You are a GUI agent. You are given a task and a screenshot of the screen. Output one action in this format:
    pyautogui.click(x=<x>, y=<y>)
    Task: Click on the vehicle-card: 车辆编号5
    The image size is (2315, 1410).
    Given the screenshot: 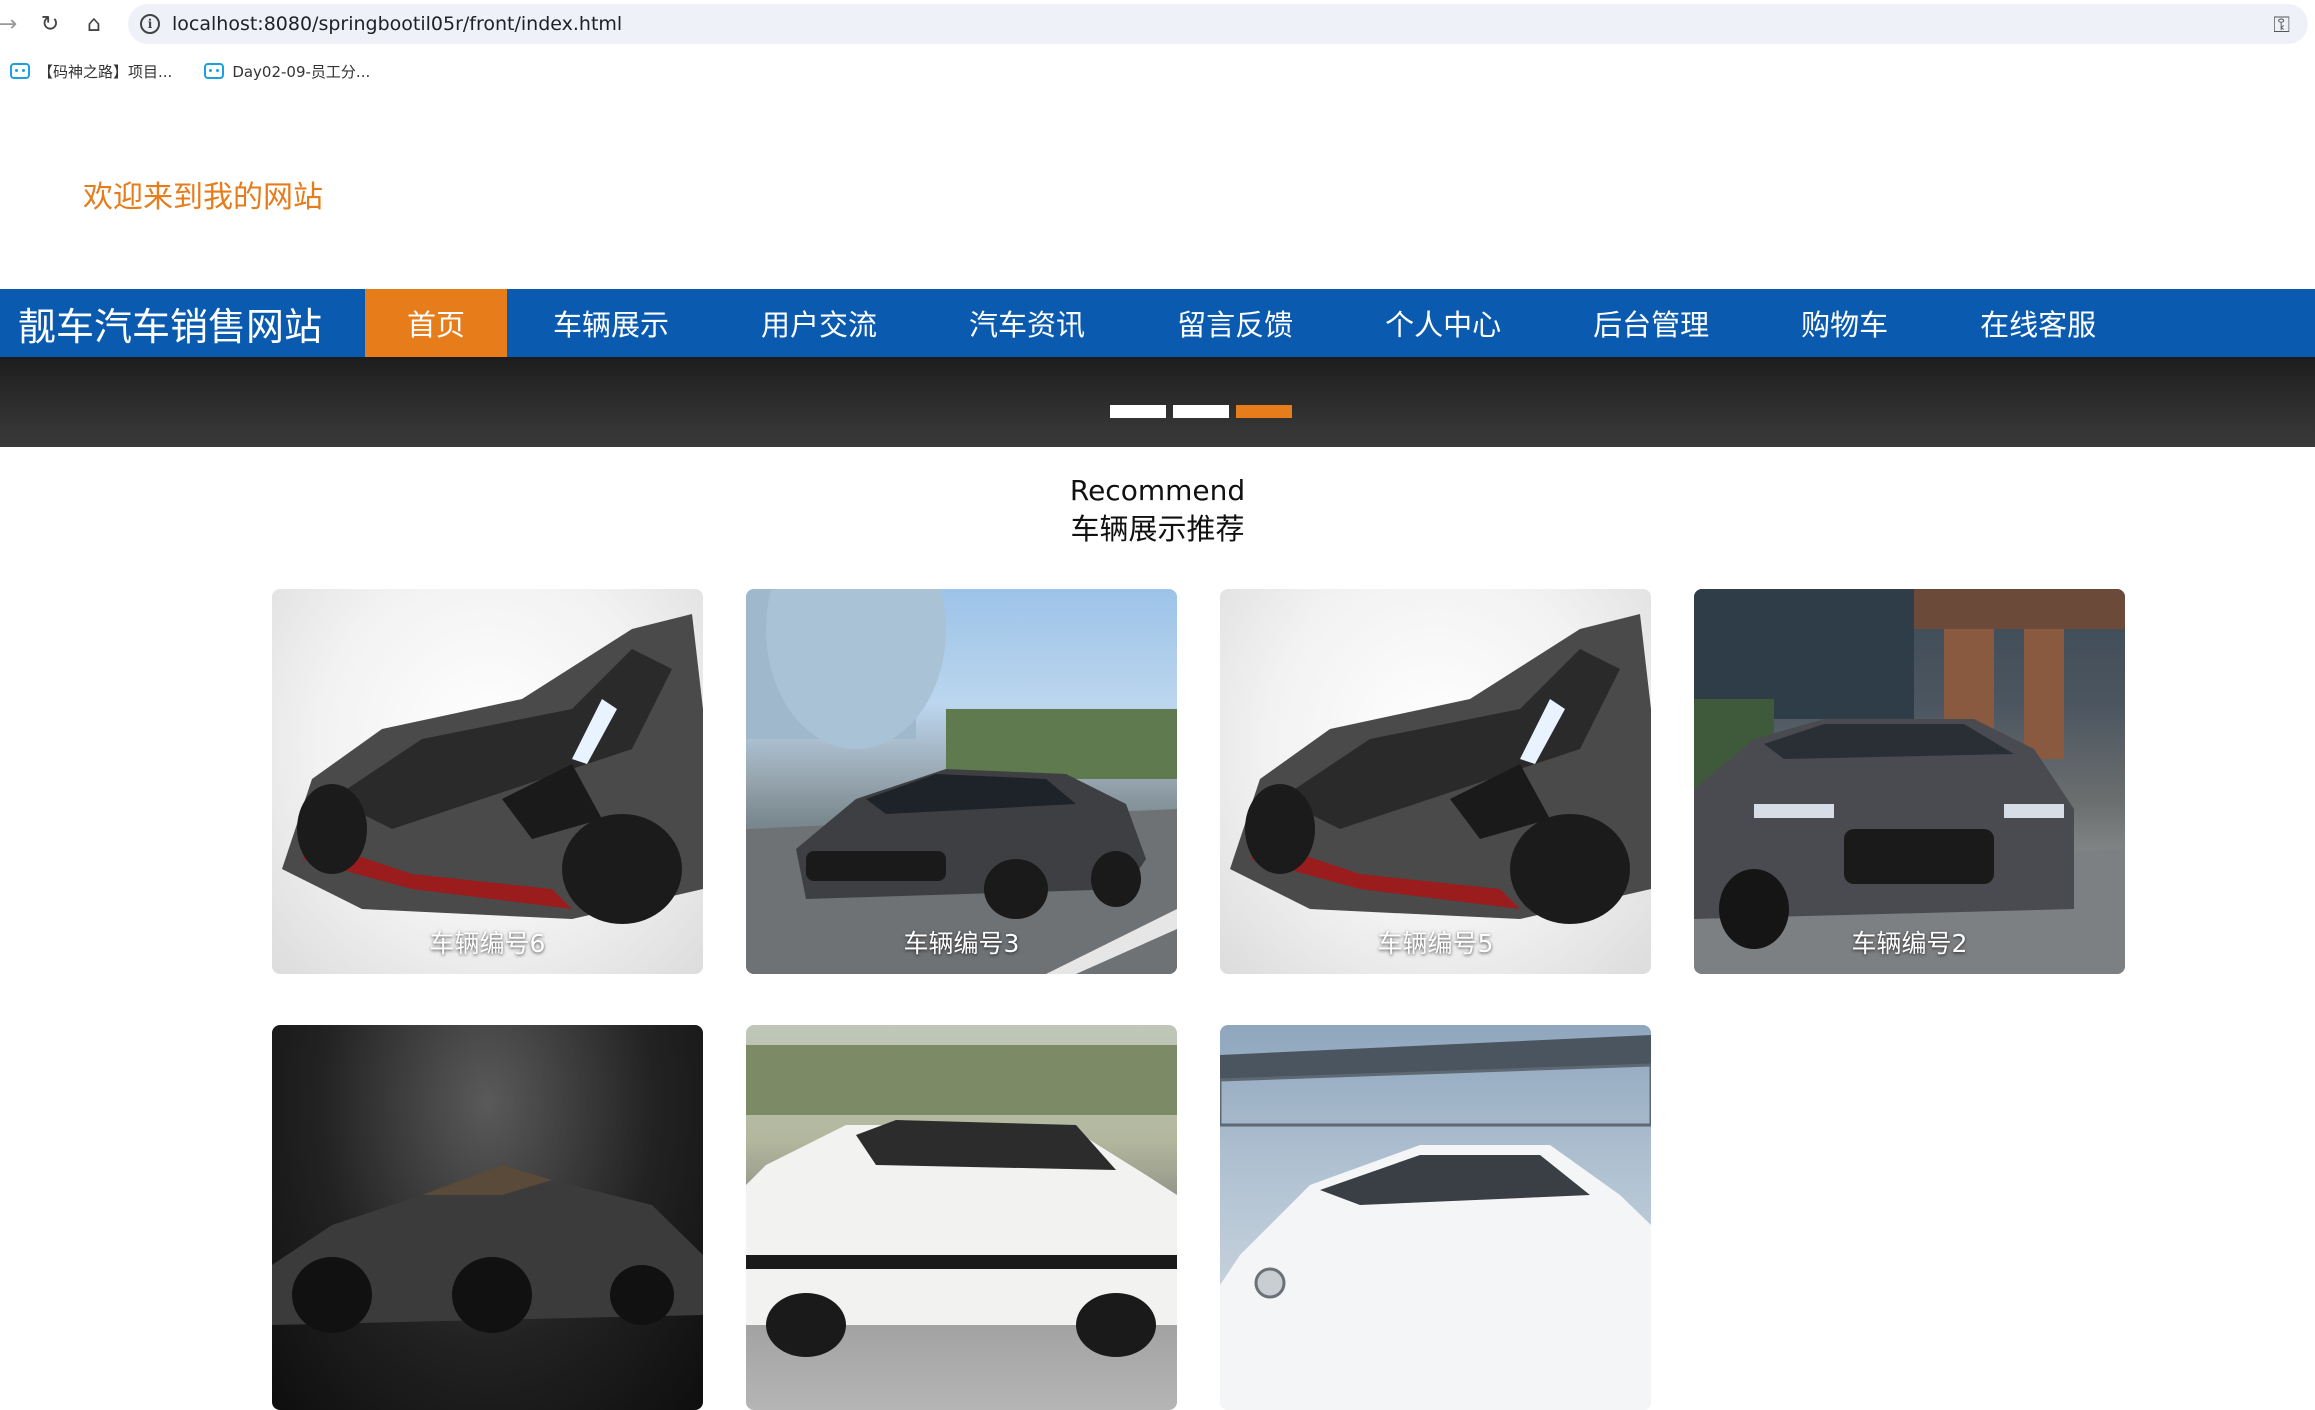 What is the action you would take?
    pyautogui.click(x=1435, y=781)
    